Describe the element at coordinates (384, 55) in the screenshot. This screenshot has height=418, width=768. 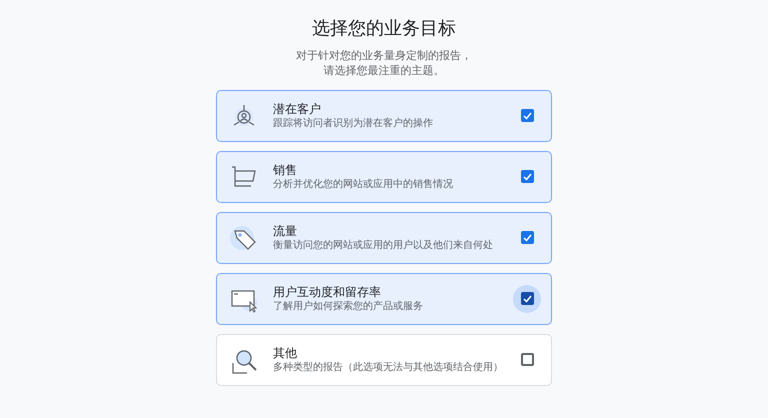
I see `subtitle-line: 对于针对您的业务量身定制的报告，` at that location.